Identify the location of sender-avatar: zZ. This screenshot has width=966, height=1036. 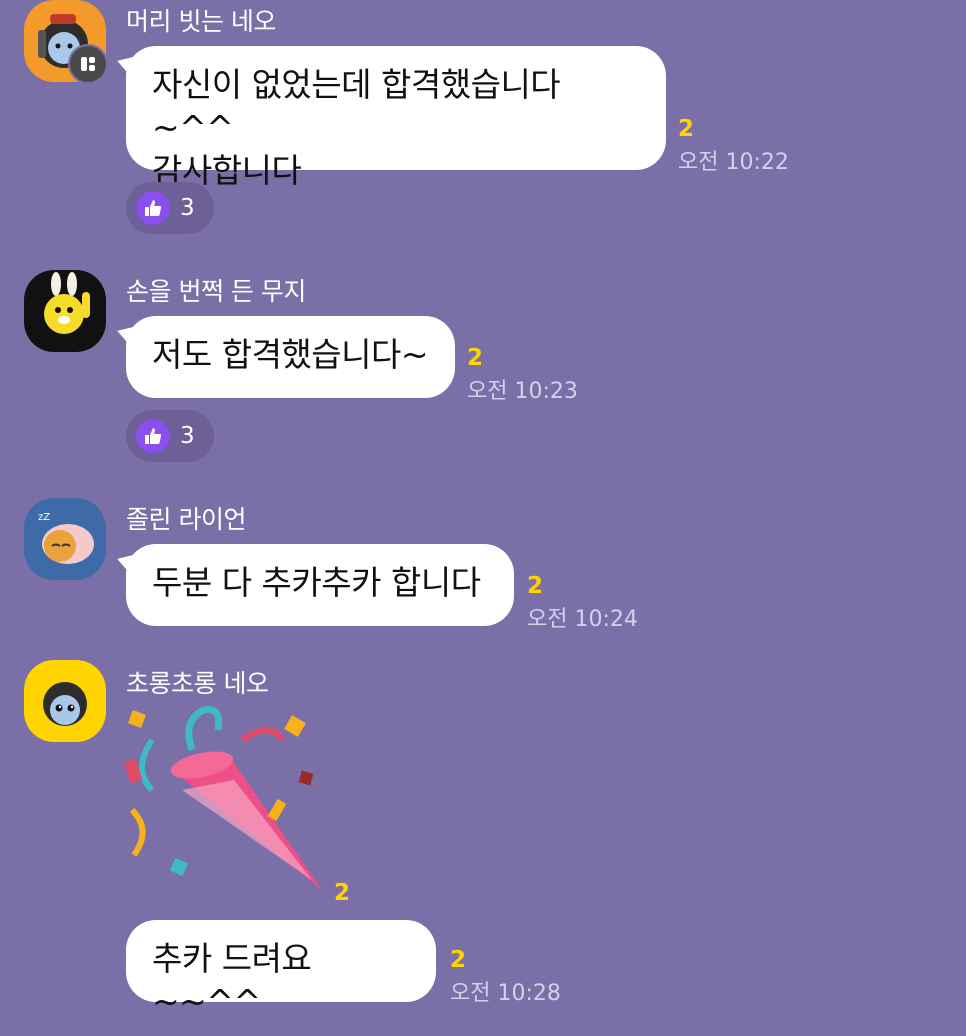
(65, 539).